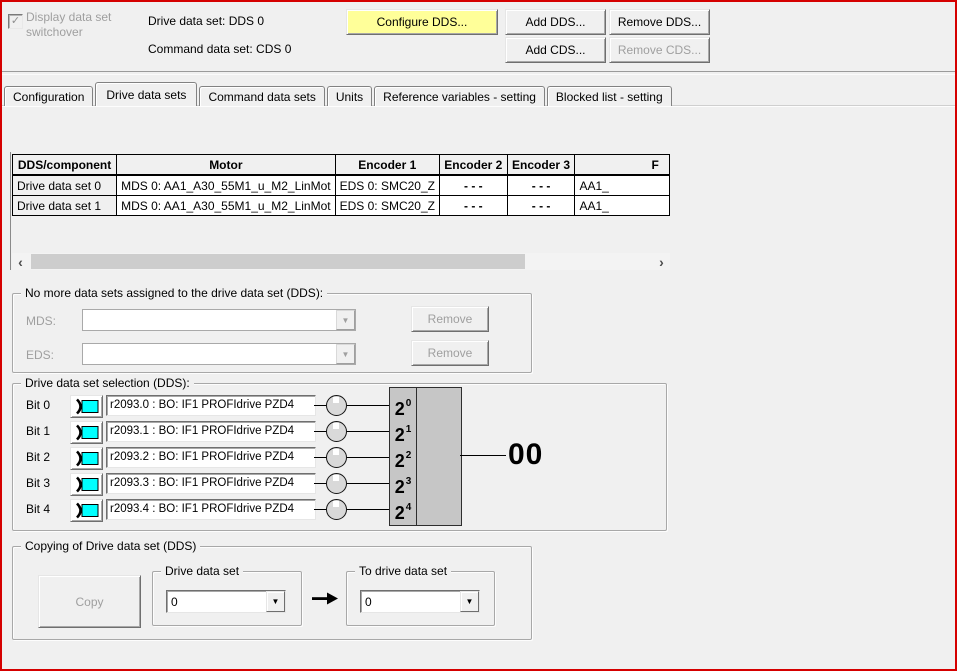  I want to click on bit-signal-field: r2093.2 : BO: IF1 PROFIdrive PZD4, so click(211, 457).